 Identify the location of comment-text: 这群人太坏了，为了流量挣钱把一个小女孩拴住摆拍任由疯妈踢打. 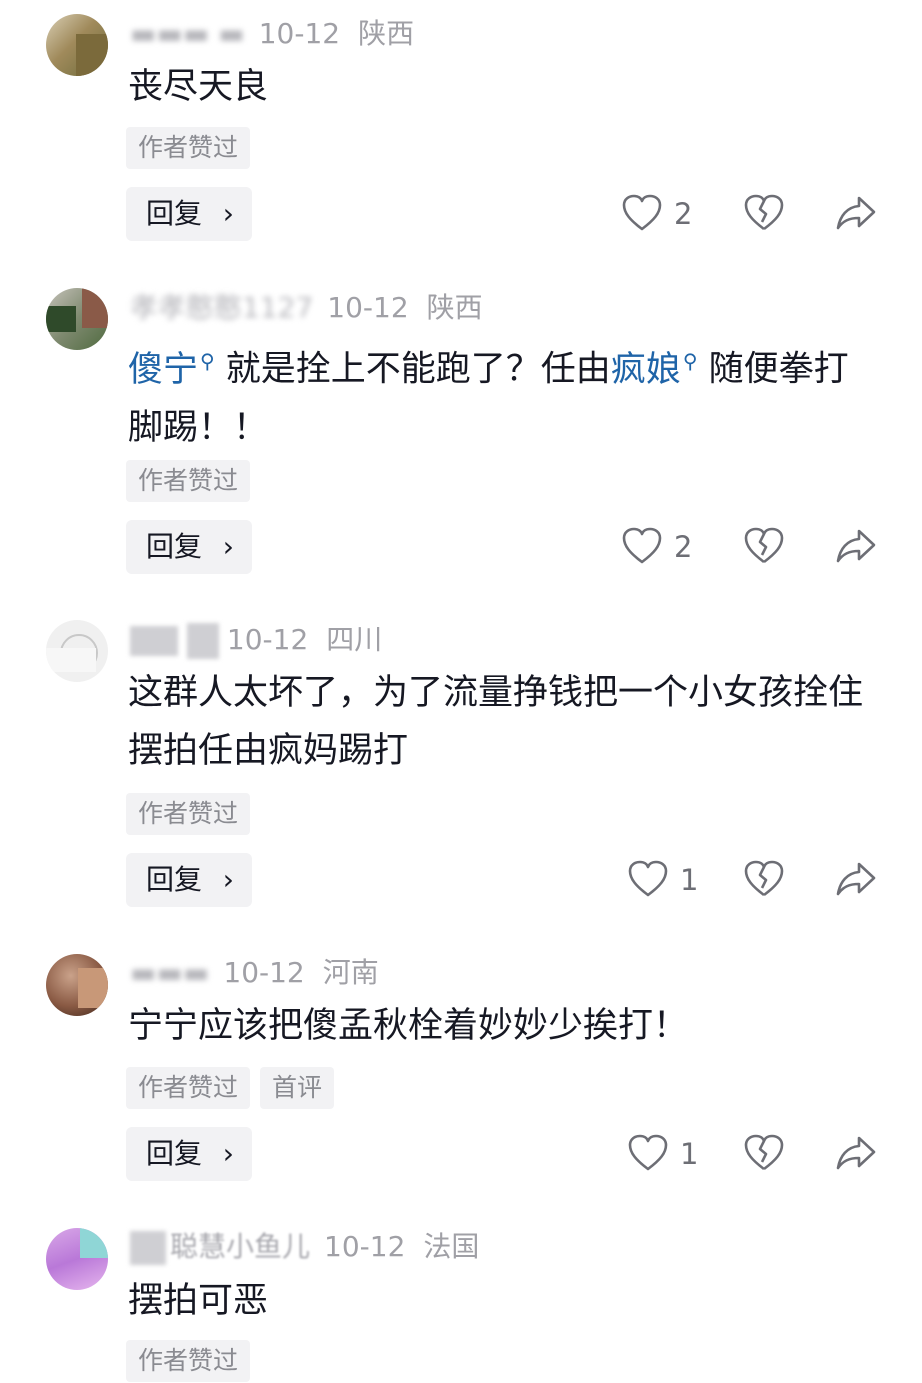
(496, 722).